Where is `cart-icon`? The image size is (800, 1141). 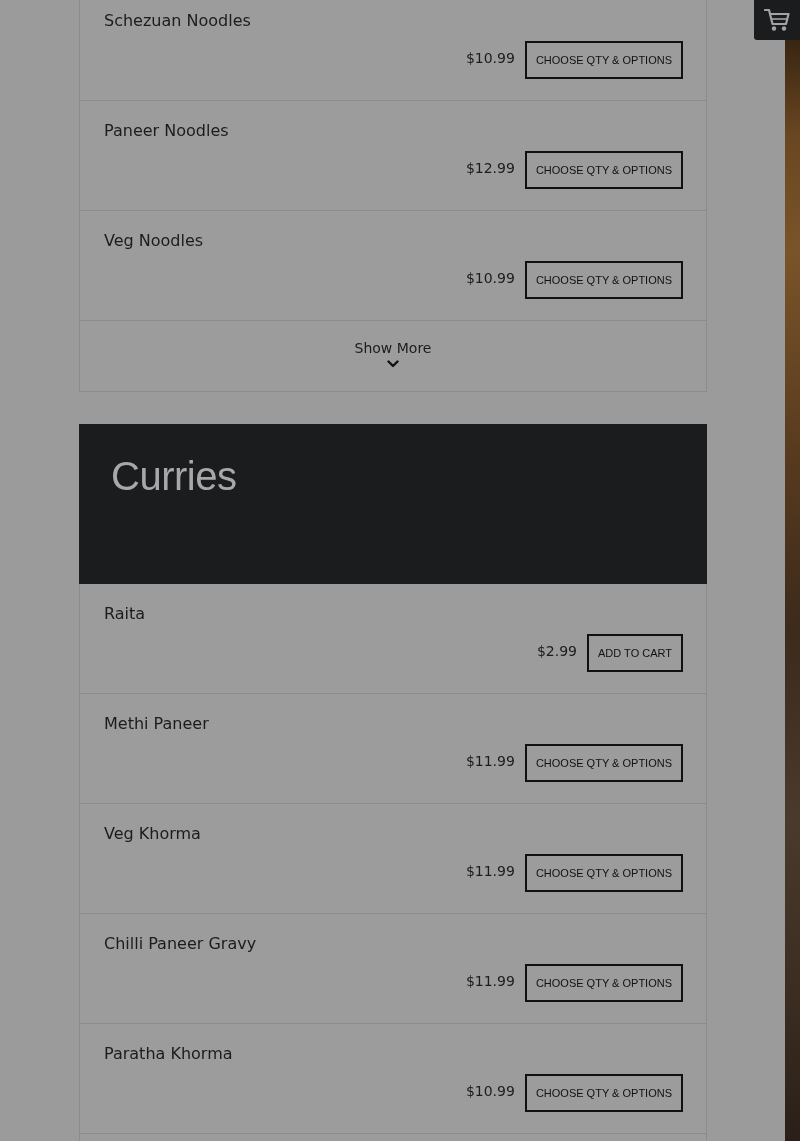 cart-icon is located at coordinates (777, 20).